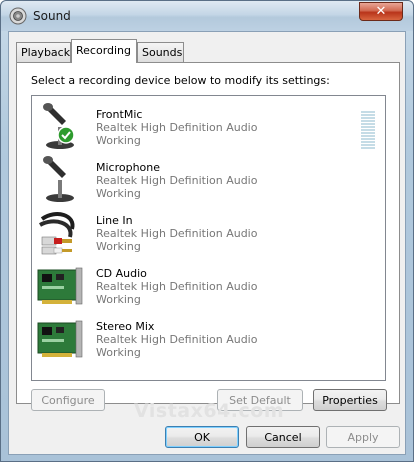 The width and height of the screenshot is (414, 462). What do you see at coordinates (283, 437) in the screenshot?
I see `cancel-button: Cancel` at bounding box center [283, 437].